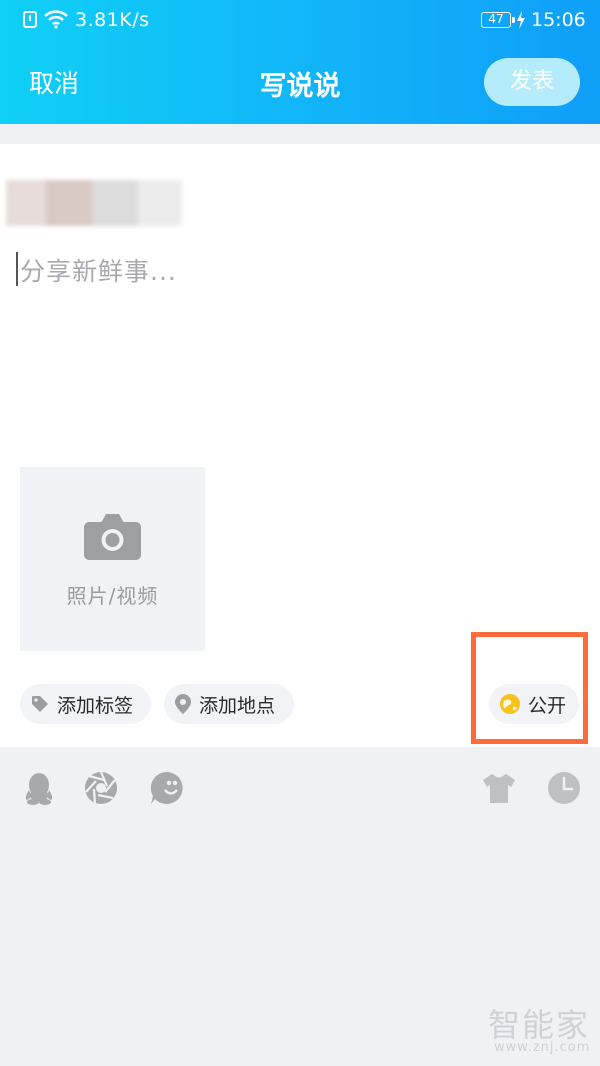 Image resolution: width=600 pixels, height=1066 pixels. I want to click on add-tag-label: 添加标签, so click(95, 705).